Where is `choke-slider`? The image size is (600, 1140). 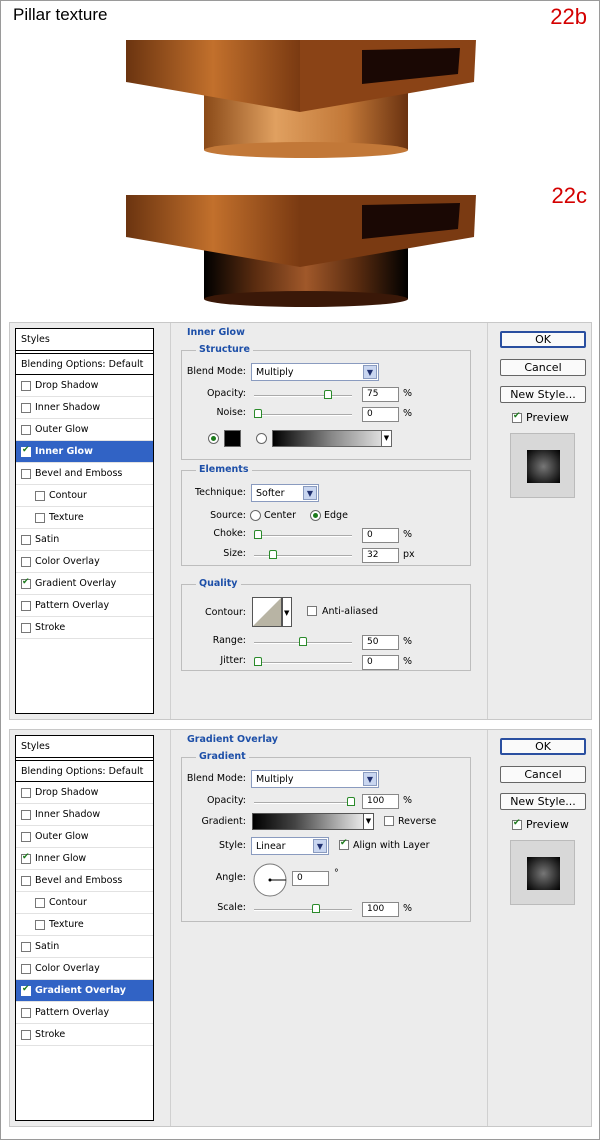
choke-slider is located at coordinates (303, 534).